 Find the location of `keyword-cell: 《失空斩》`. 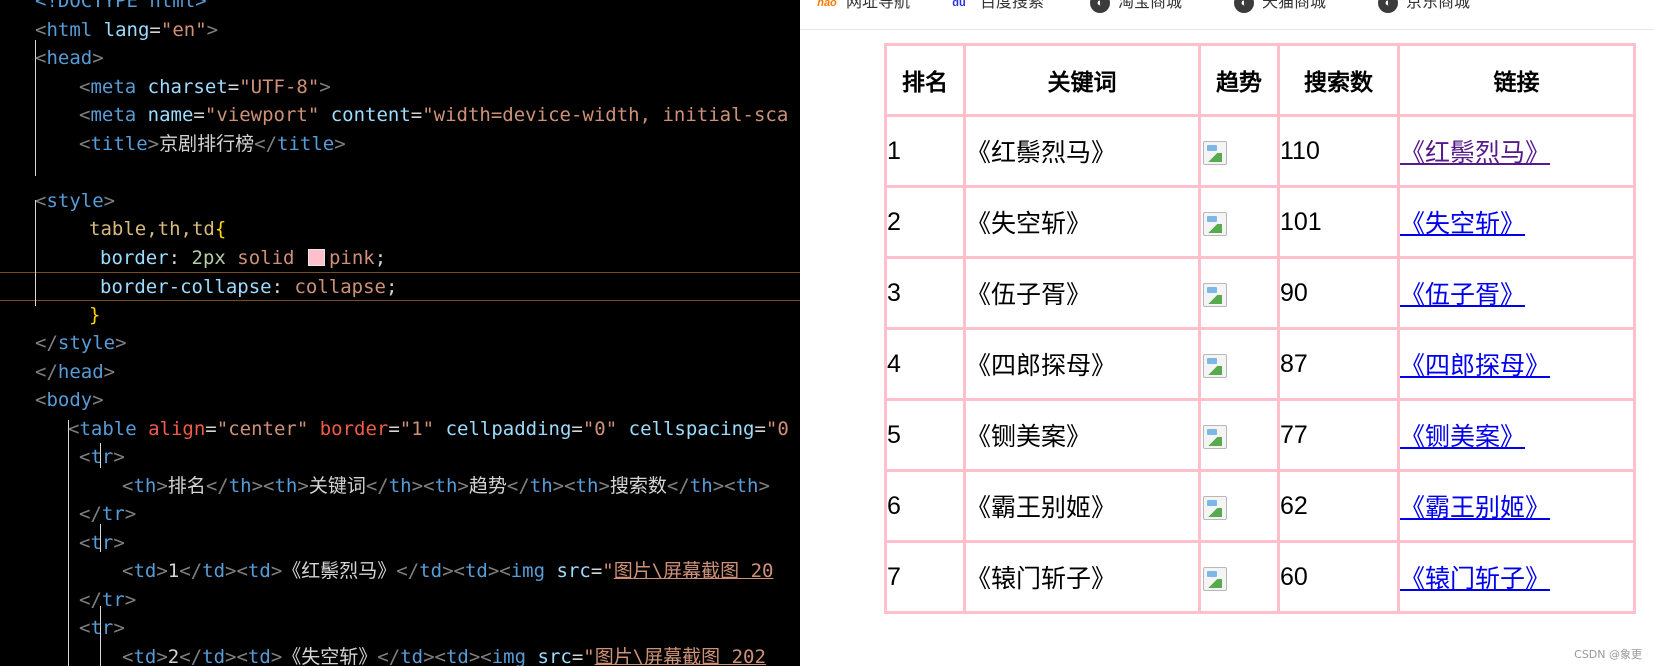

keyword-cell: 《失空斩》 is located at coordinates (1082, 222).